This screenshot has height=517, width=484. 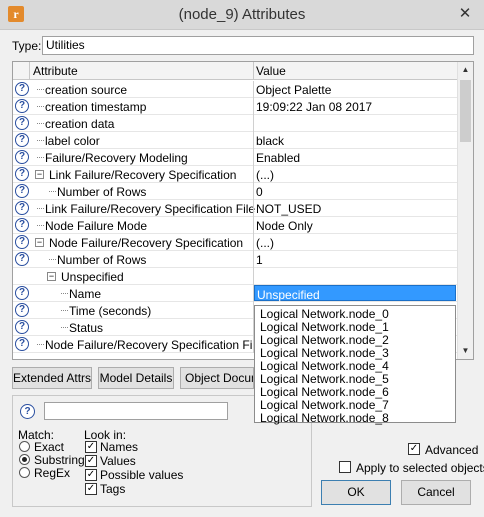 I want to click on table-row: ? Number of Rows 0, so click(x=235, y=191).